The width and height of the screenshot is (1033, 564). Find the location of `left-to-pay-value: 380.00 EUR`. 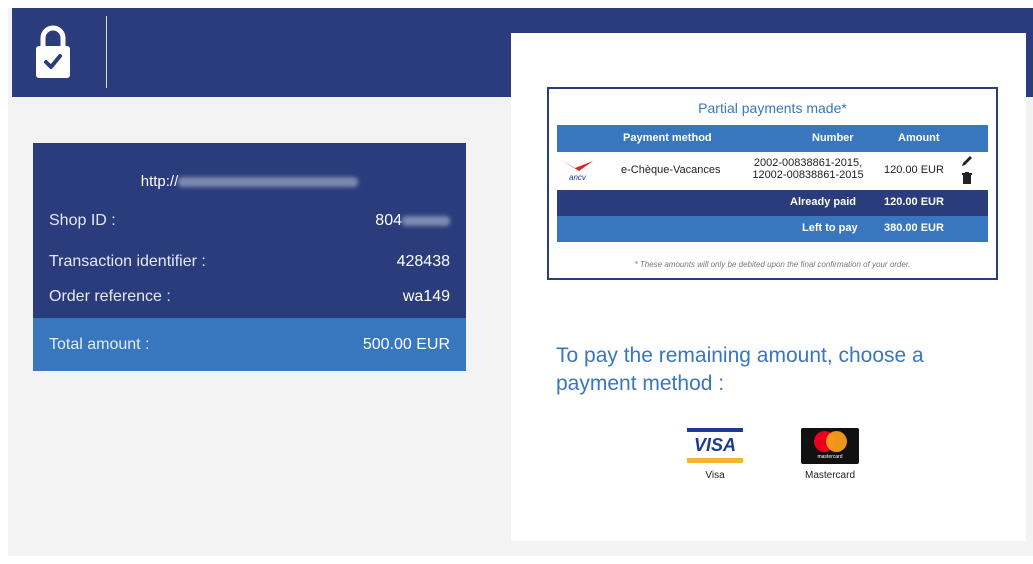

left-to-pay-value: 380.00 EUR is located at coordinates (914, 228).